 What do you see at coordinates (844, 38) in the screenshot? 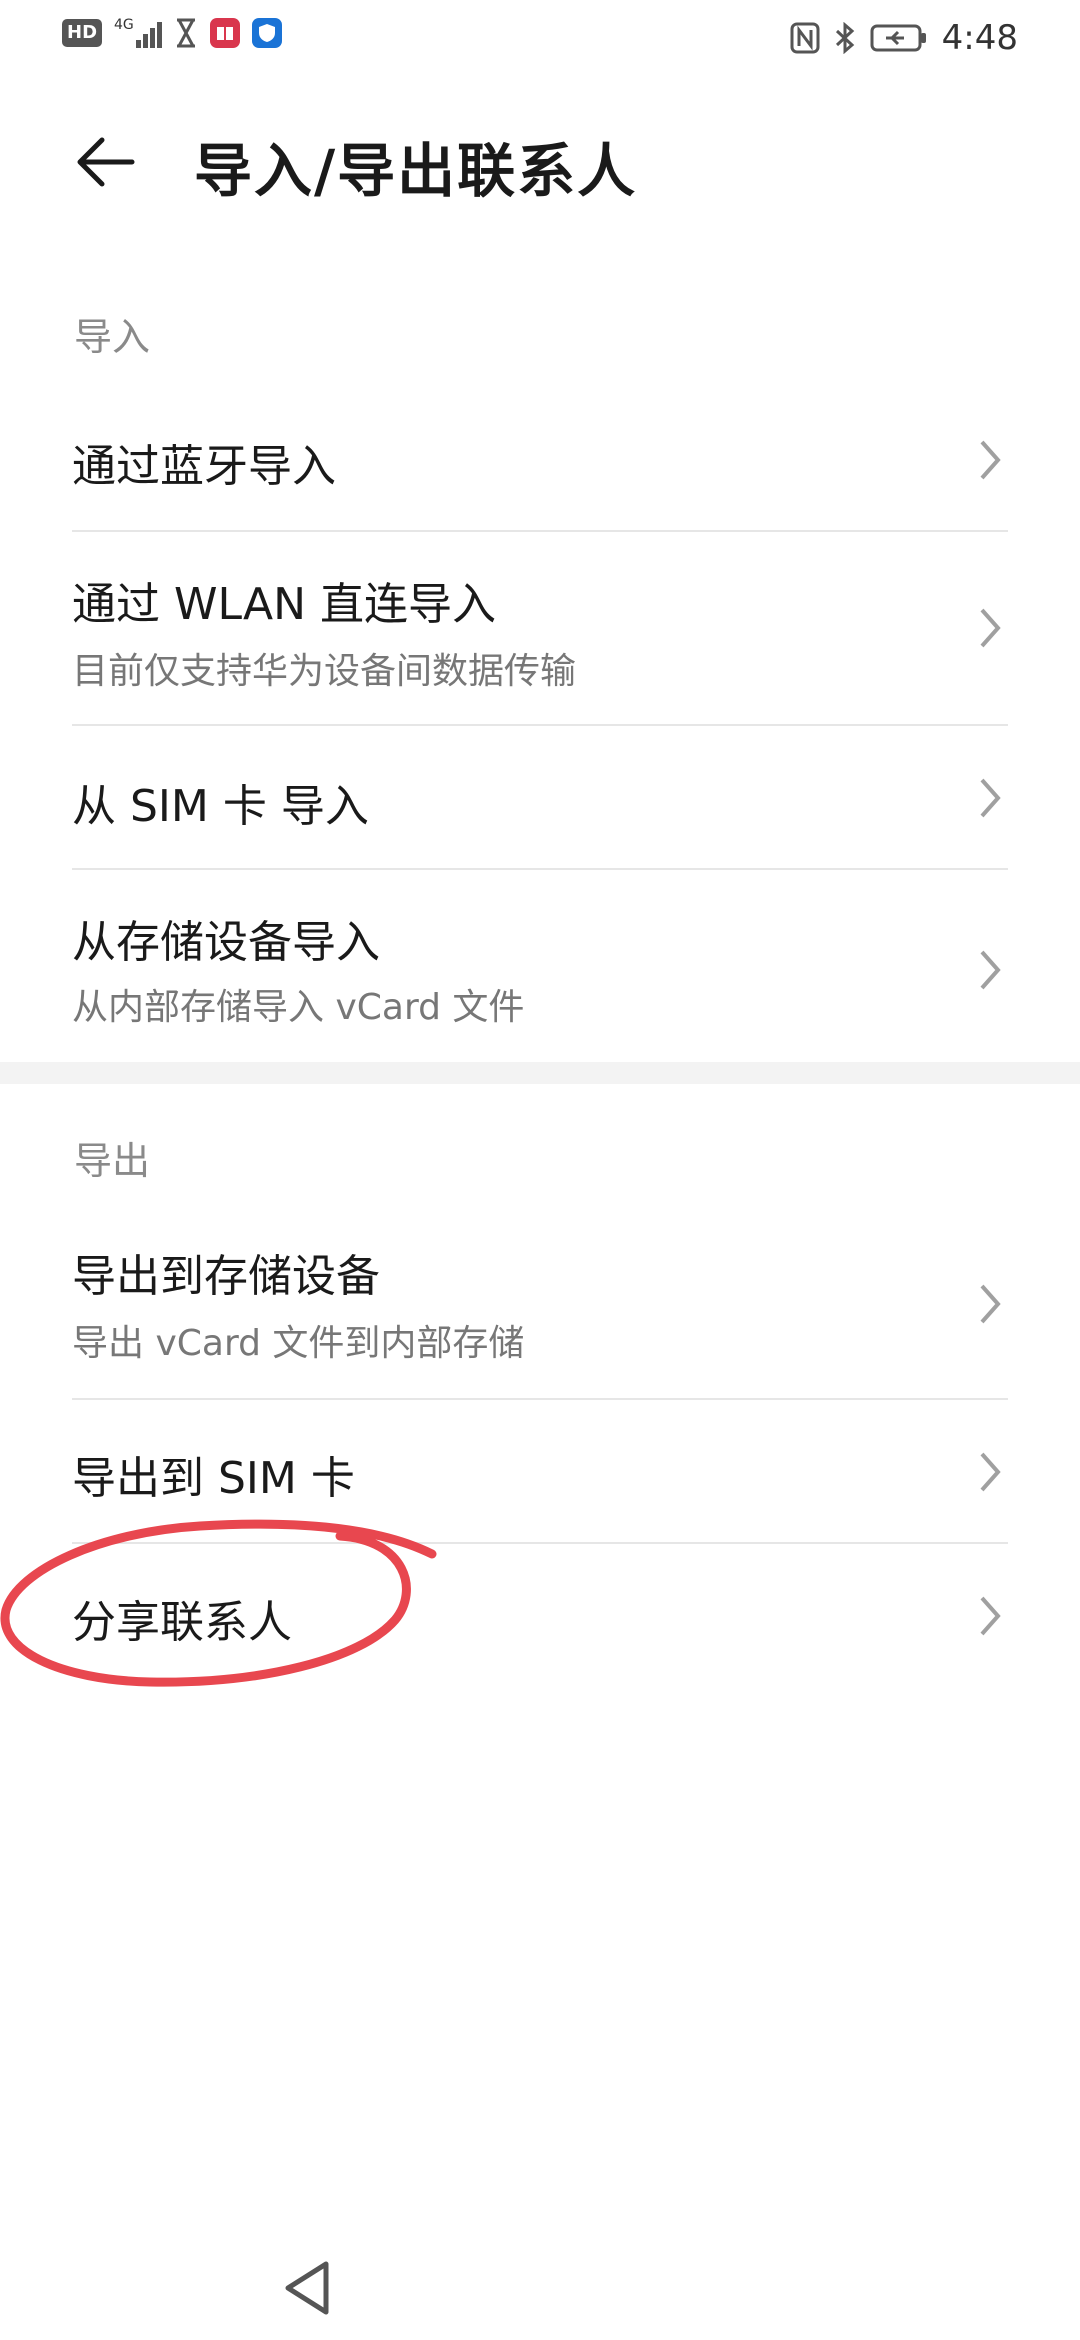
I see `bluetooth-icon` at bounding box center [844, 38].